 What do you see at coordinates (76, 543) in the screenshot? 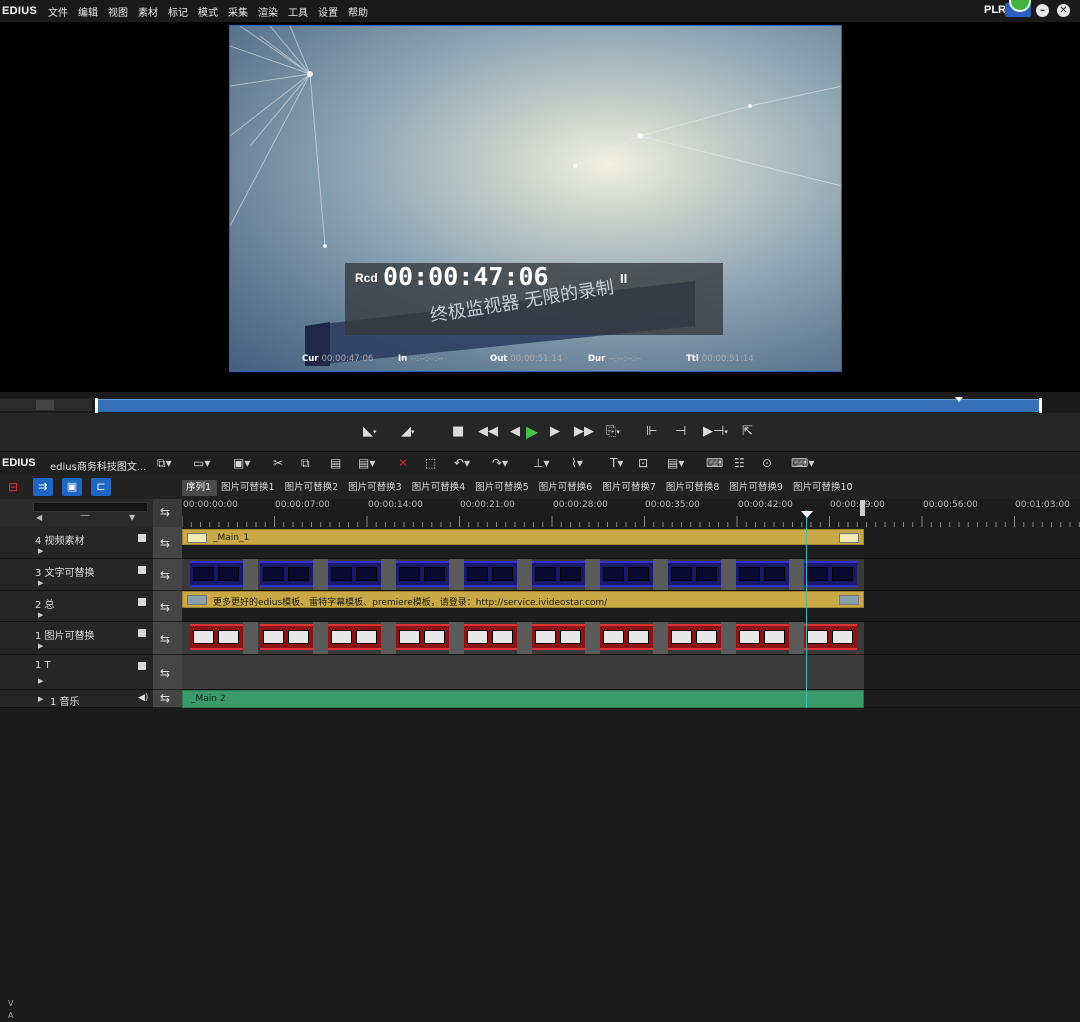
I see `track-header-video-4: 4 视频素材 ▶` at bounding box center [76, 543].